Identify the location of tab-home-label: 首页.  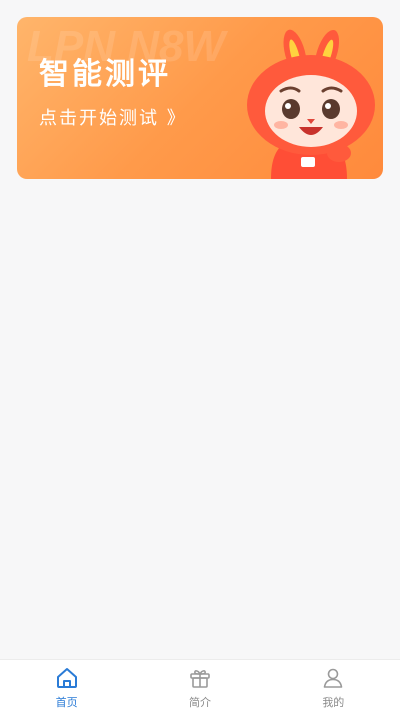
(66, 702).